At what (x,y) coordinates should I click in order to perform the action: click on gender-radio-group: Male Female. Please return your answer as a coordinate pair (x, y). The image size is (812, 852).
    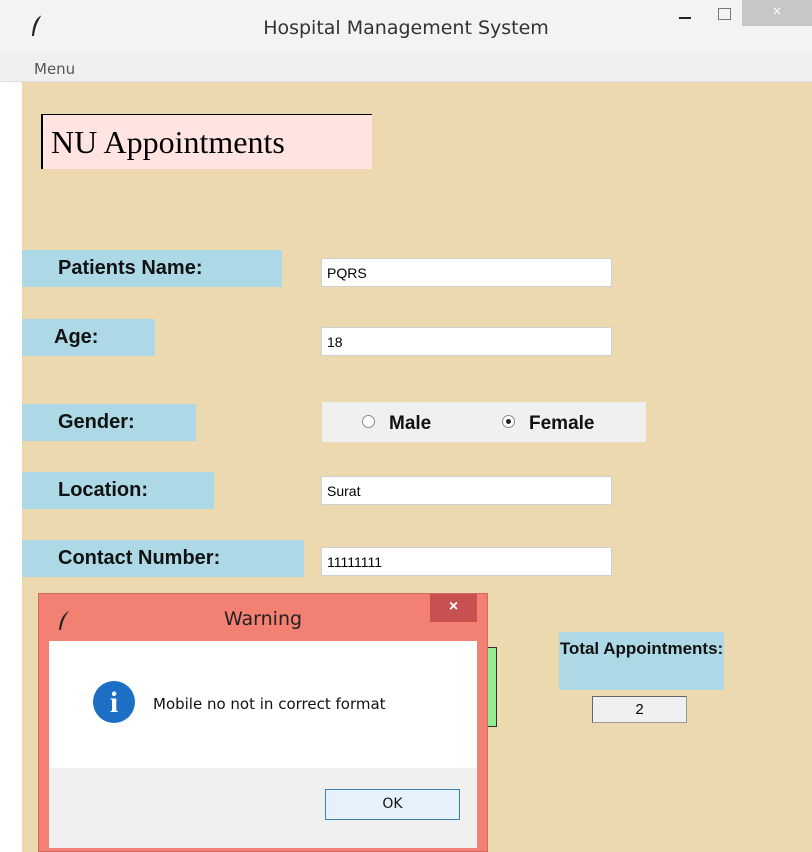
    Looking at the image, I should click on (484, 422).